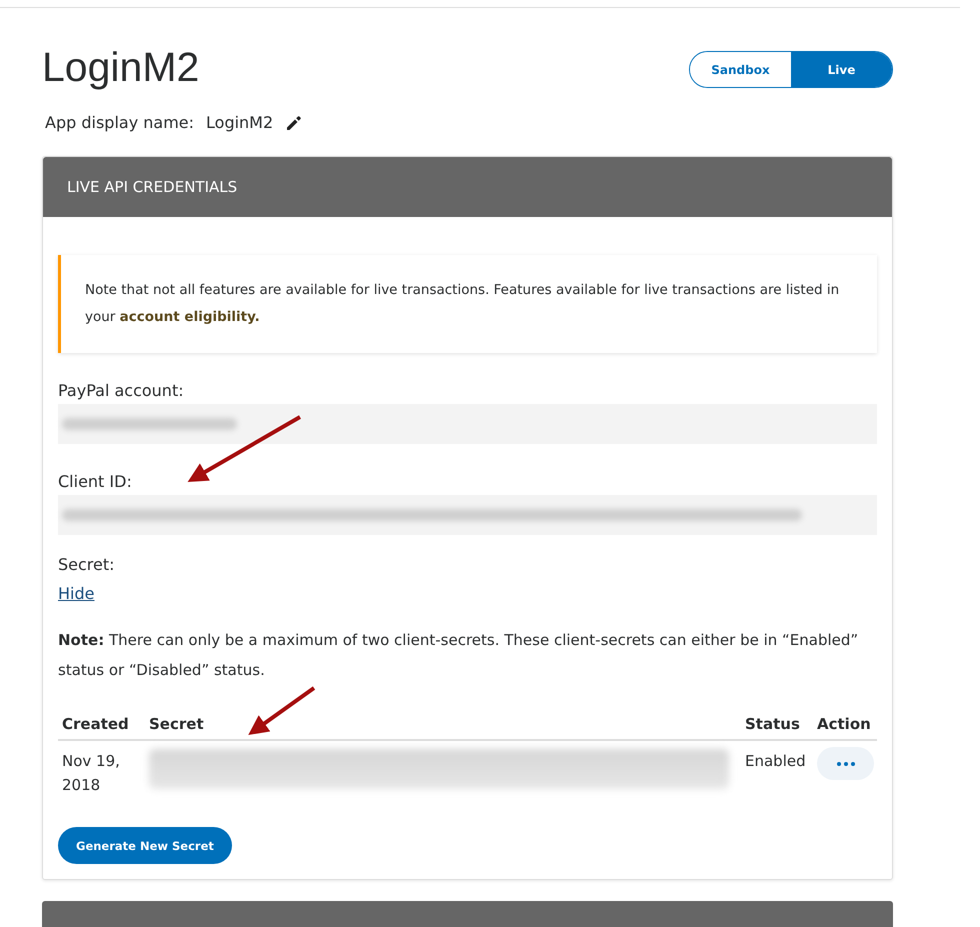 The width and height of the screenshot is (980, 927). What do you see at coordinates (841, 69) in the screenshot?
I see `environment-tab: Live` at bounding box center [841, 69].